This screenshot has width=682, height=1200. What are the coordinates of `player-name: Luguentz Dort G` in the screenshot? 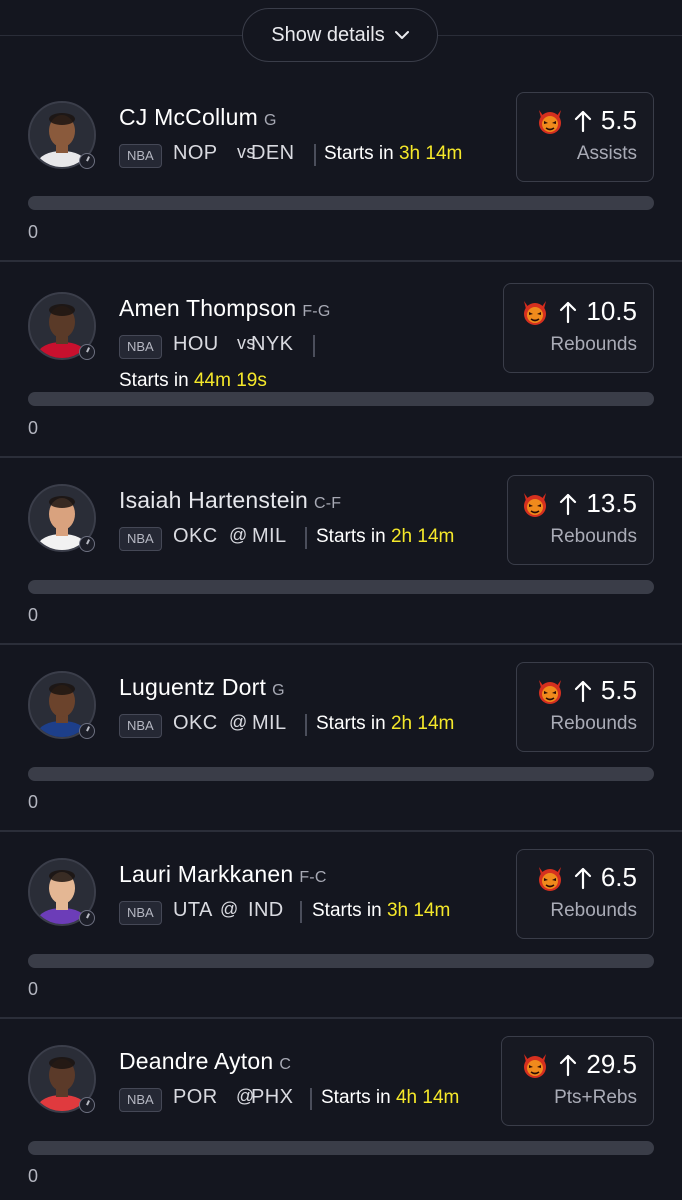 It's located at (202, 687).